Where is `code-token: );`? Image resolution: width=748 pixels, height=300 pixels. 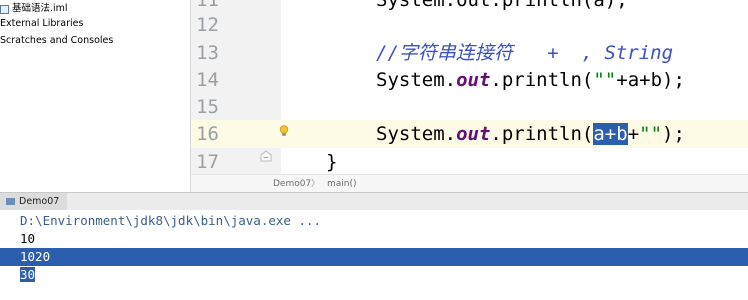
code-token: ); is located at coordinates (673, 134).